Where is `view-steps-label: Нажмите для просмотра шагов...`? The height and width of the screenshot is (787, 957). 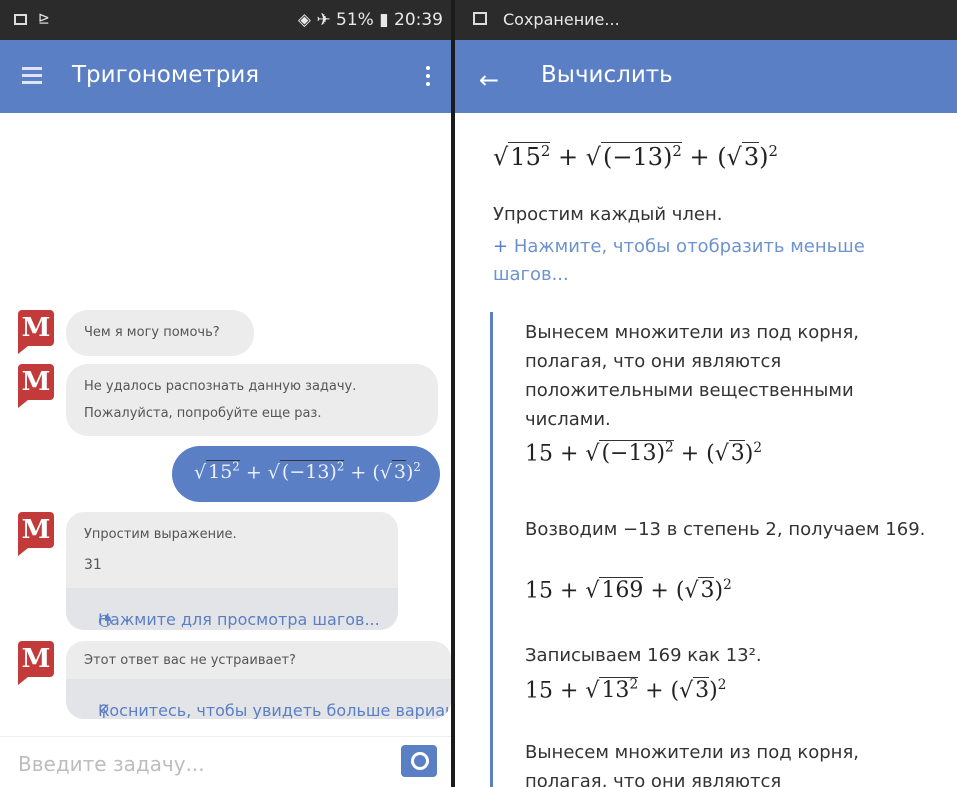
view-steps-label: Нажмите для просмотра шагов... is located at coordinates (239, 619).